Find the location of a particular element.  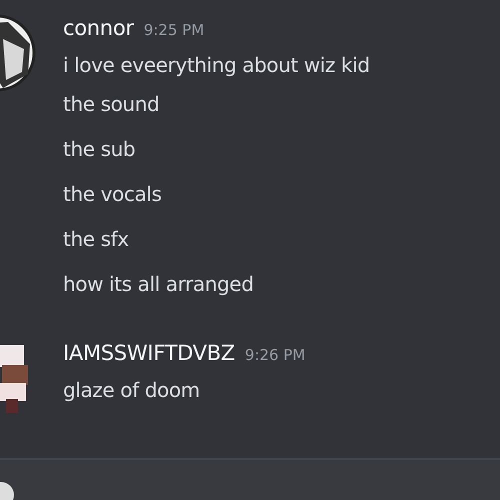

message-text: the sound is located at coordinates (111, 104).